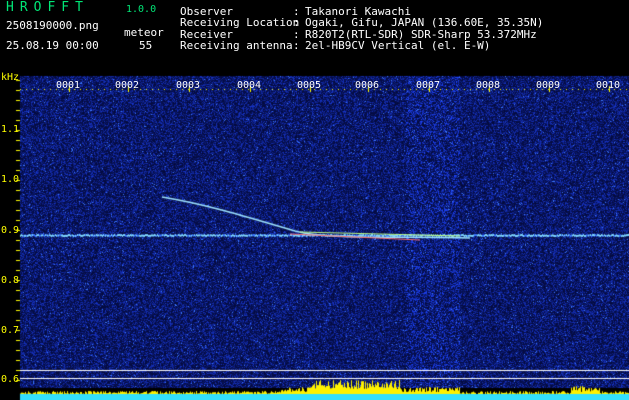 The image size is (629, 400). Describe the element at coordinates (144, 32) in the screenshot. I see `mode-label: meteor` at that location.